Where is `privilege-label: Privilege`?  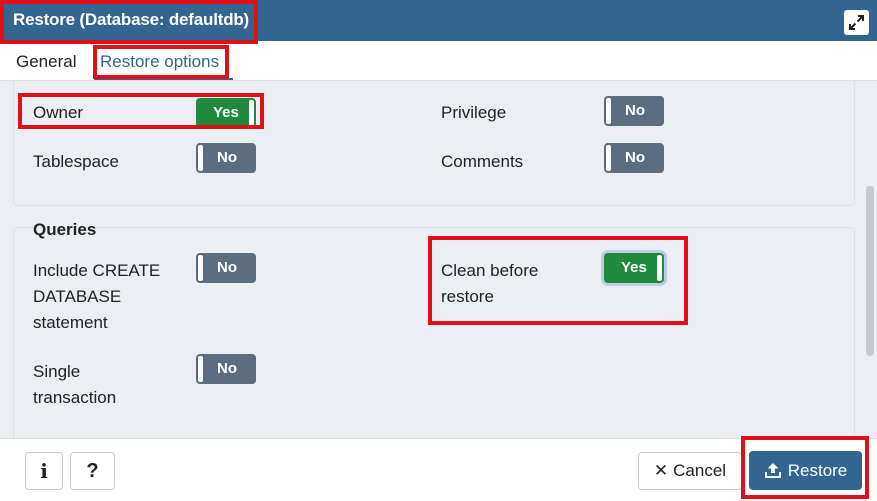
privilege-label: Privilege is located at coordinates (474, 112).